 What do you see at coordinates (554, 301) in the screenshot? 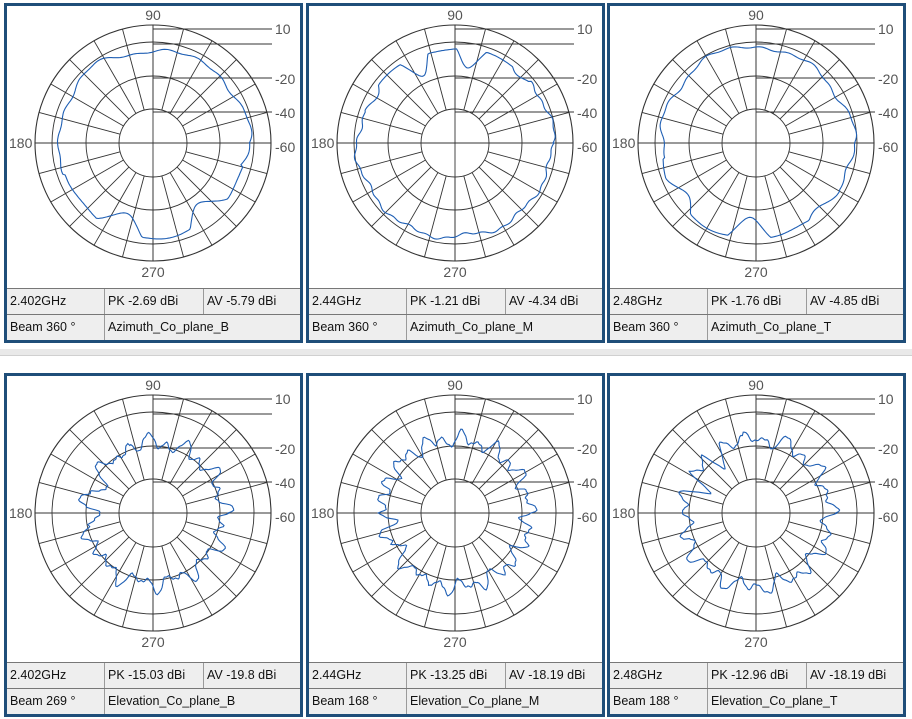
I see `average-gain-cell: AV -4.34 dBi` at bounding box center [554, 301].